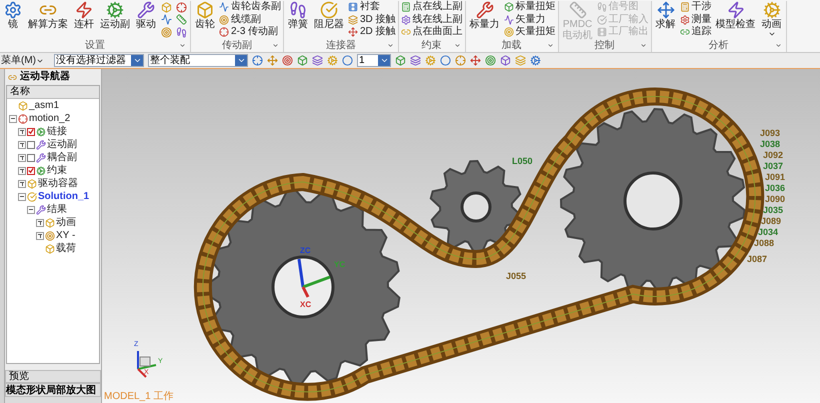 This screenshot has width=820, height=403. Describe the element at coordinates (57, 171) in the screenshot. I see `tree-item: 约束` at that location.